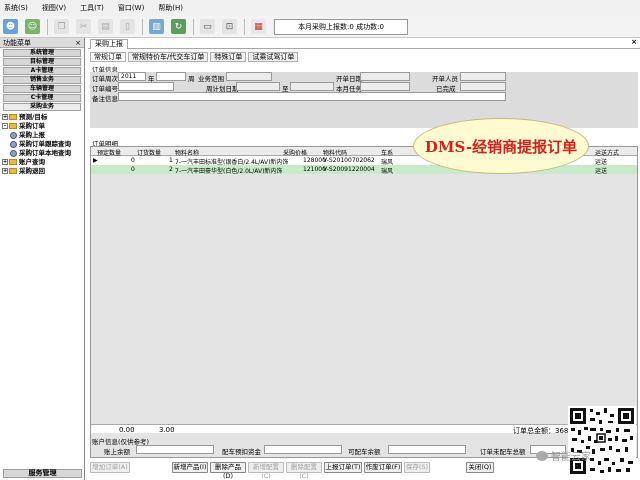  I want to click on delete-product-button: 删除产品(D), so click(228, 471).